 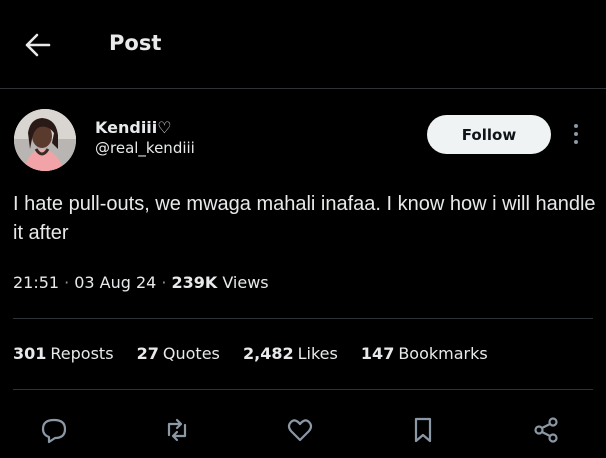 I want to click on post-meta: 21:51 · 03 Aug 24 · 239K Views, so click(x=141, y=282).